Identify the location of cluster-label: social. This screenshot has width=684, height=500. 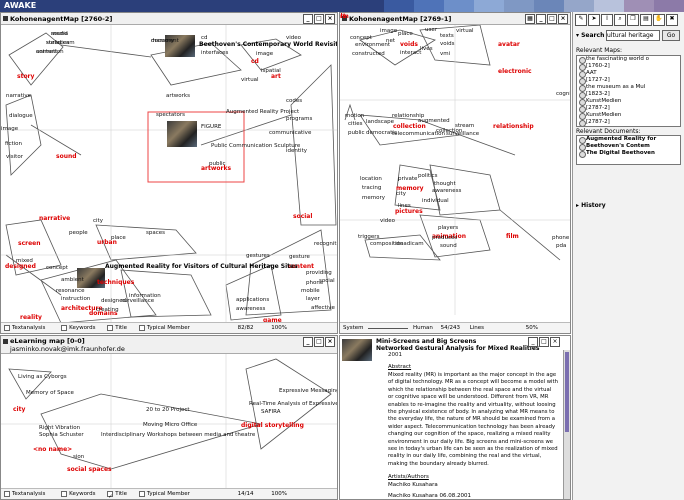
(302, 216).